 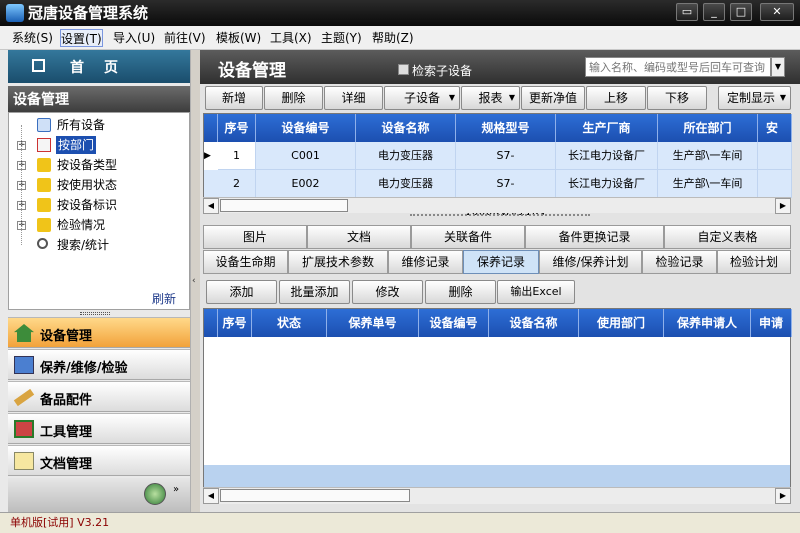 What do you see at coordinates (314, 292) in the screenshot?
I see `batch-add-button: 批量添加` at bounding box center [314, 292].